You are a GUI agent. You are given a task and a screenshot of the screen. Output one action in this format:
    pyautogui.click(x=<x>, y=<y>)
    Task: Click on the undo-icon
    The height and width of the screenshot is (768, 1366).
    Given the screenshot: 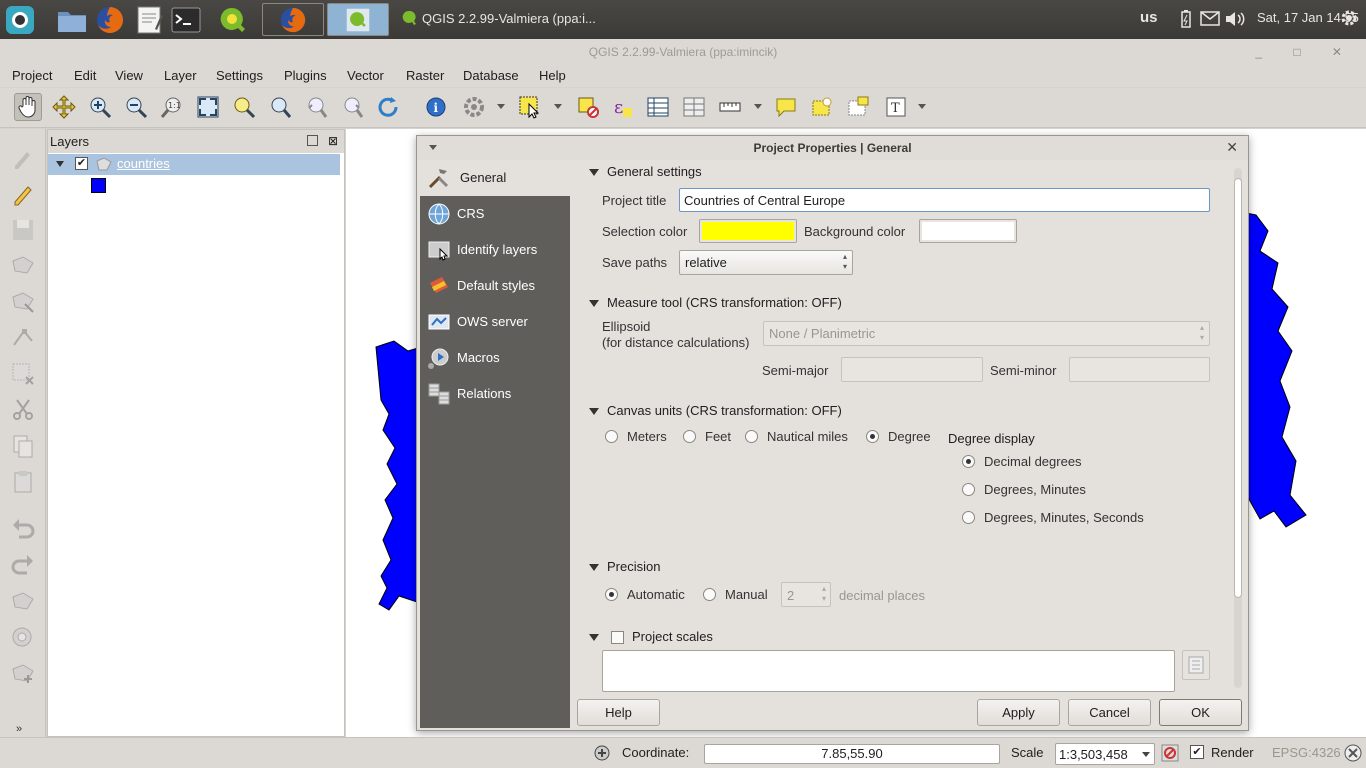 What is the action you would take?
    pyautogui.click(x=23, y=530)
    